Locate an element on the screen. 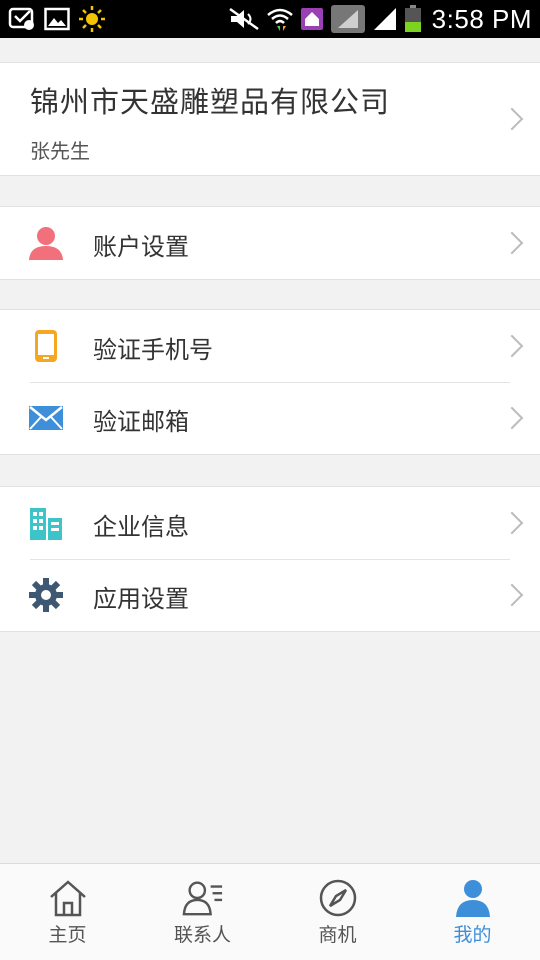  cell-signal-icon is located at coordinates (385, 19).